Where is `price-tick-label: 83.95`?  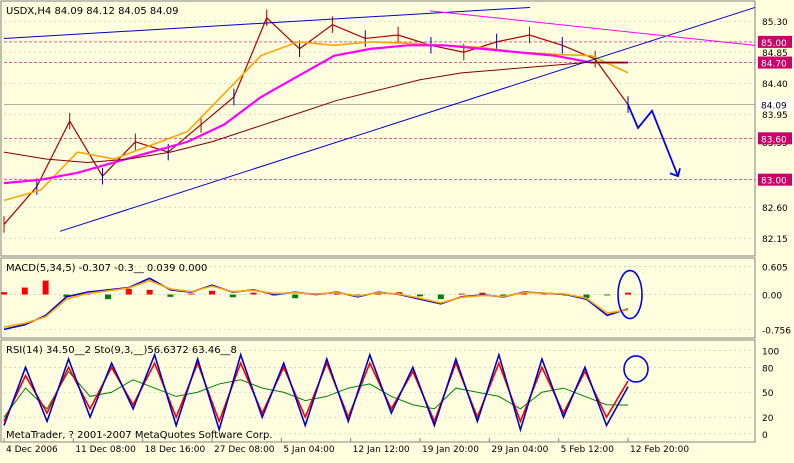 price-tick-label: 83.95 is located at coordinates (775, 116).